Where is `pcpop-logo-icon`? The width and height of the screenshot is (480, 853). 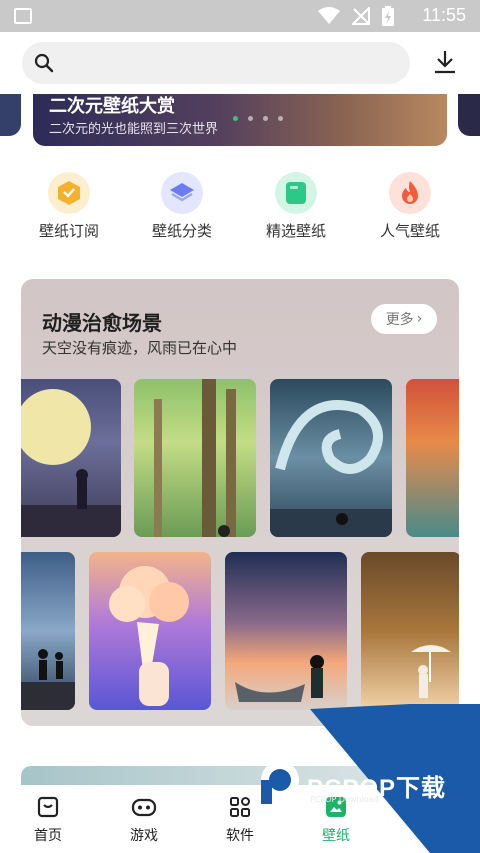
pcpop-logo-icon is located at coordinates (280, 782).